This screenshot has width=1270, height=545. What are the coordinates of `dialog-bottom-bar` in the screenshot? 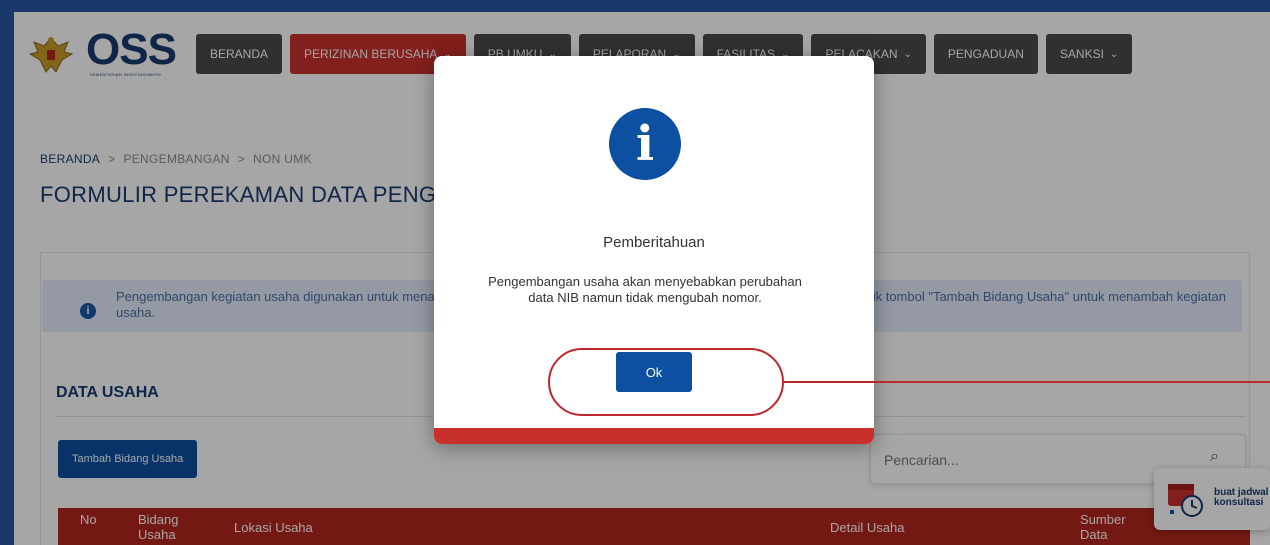 It's located at (654, 436).